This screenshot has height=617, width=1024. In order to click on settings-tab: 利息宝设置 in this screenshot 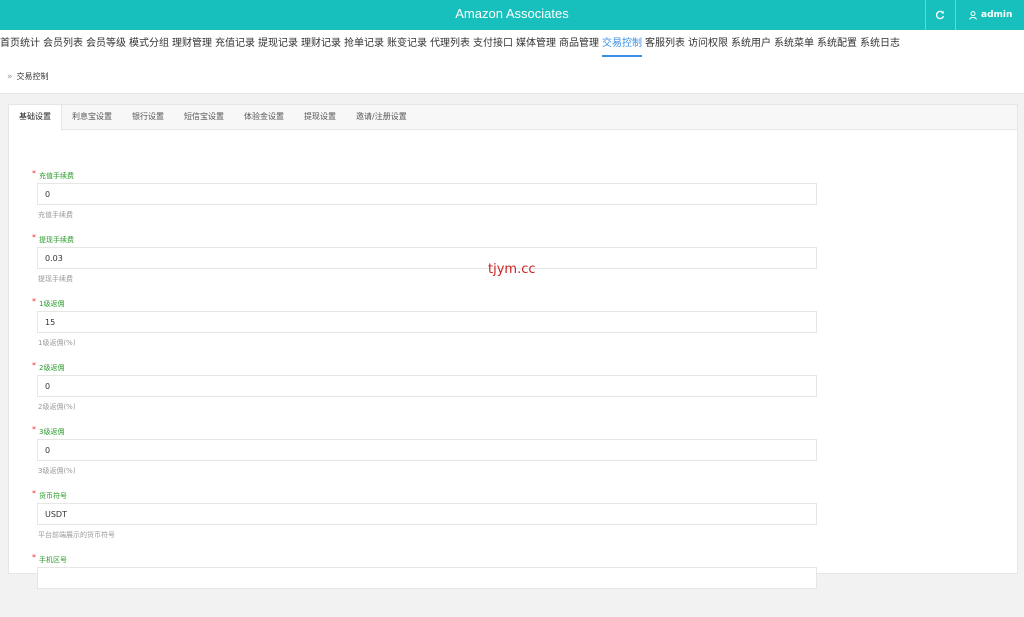, I will do `click(92, 117)`.